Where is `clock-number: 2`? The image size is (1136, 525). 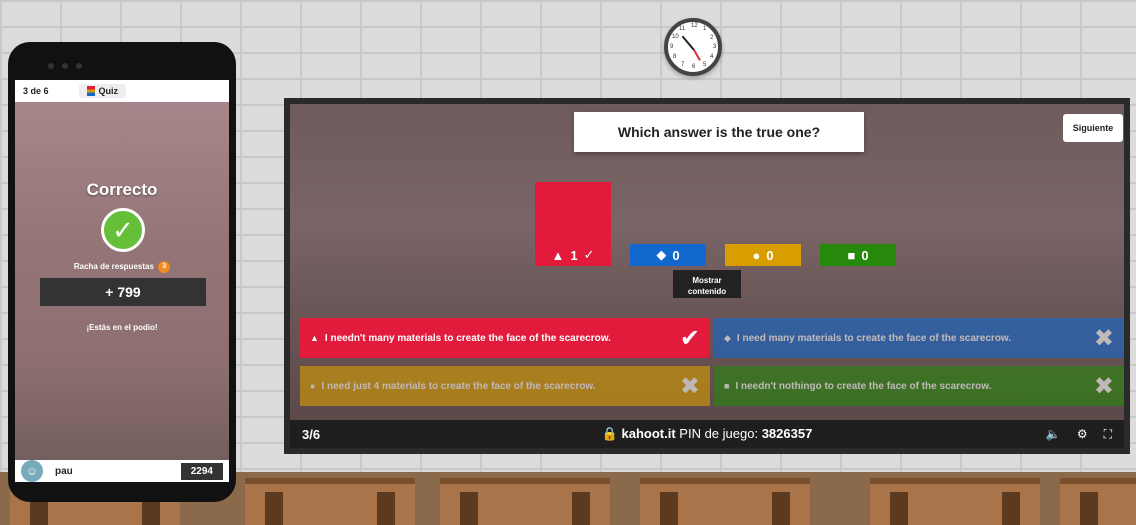
clock-number: 2 is located at coordinates (712, 38).